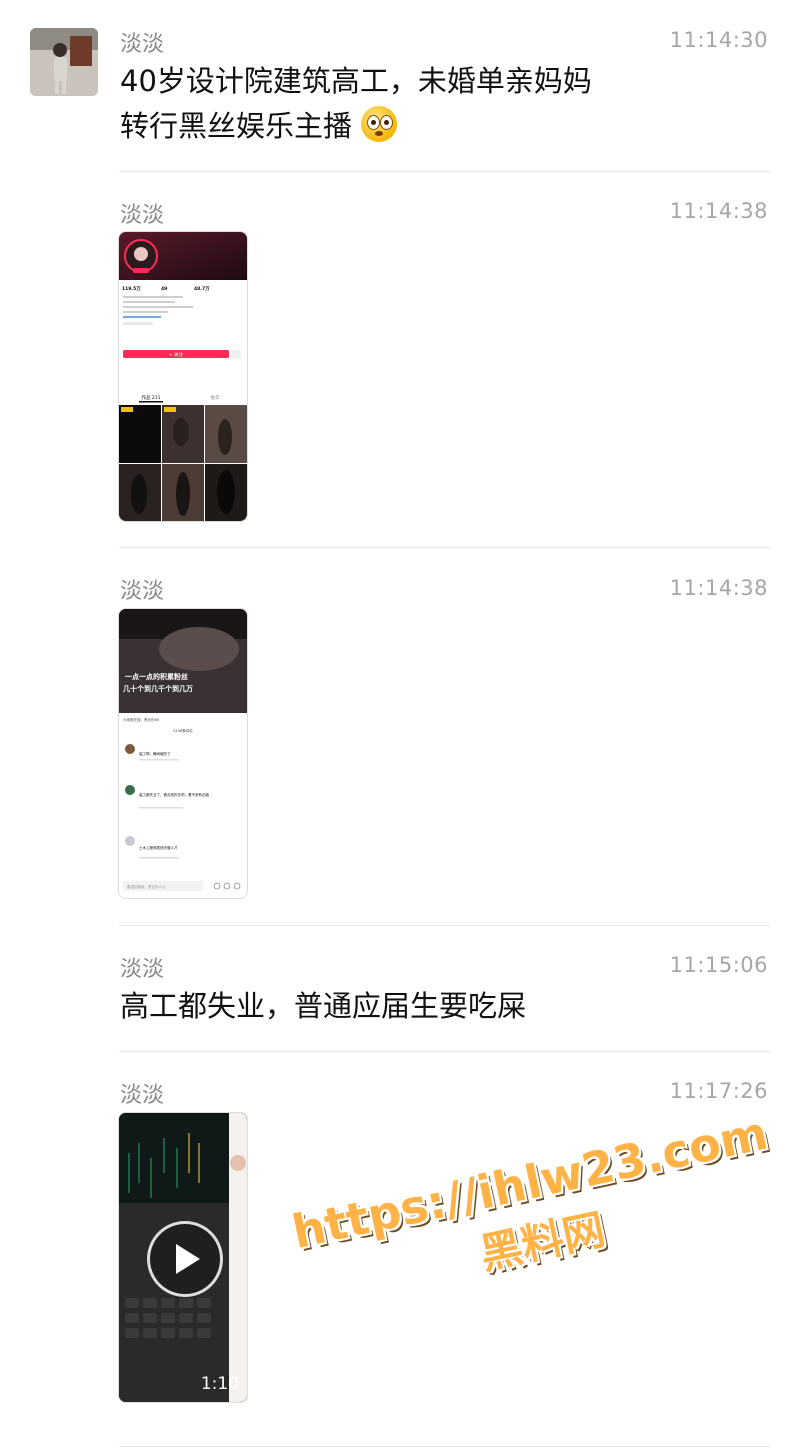 The height and width of the screenshot is (1454, 800). What do you see at coordinates (158, 847) in the screenshot?
I see `comment-3: 土木工程师居然去做人才` at bounding box center [158, 847].